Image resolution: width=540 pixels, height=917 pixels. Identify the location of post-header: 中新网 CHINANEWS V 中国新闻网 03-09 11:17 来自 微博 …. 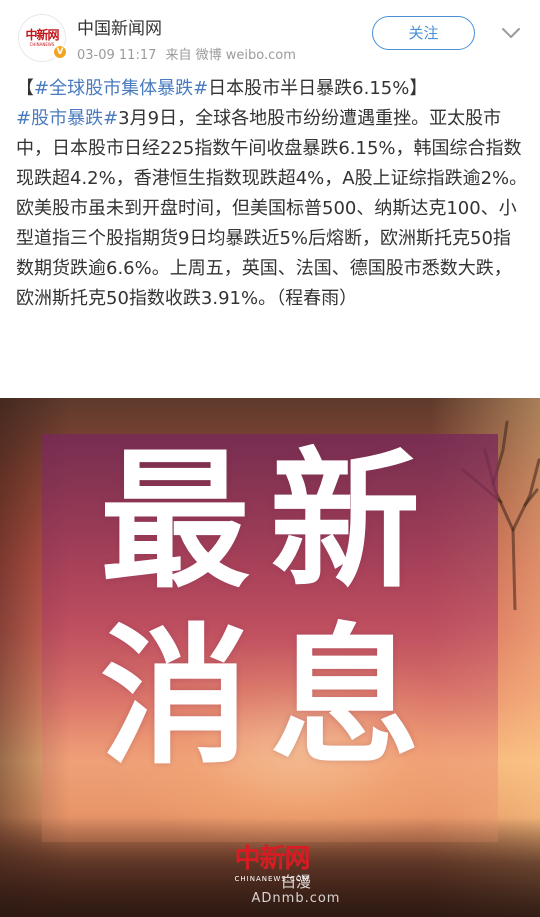
(270, 35).